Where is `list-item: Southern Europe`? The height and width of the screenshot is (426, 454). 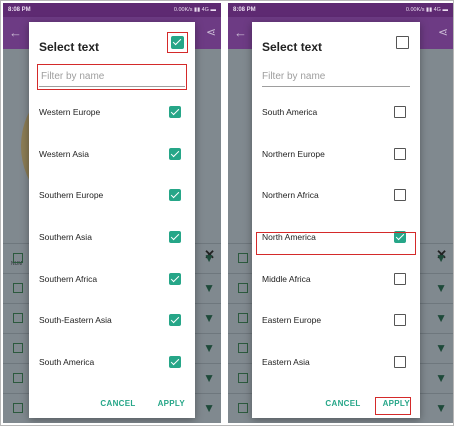 list-item: Southern Europe is located at coordinates (112, 195).